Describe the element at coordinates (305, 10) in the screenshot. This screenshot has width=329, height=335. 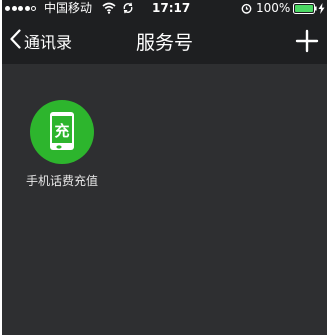
I see `battery-icon` at that location.